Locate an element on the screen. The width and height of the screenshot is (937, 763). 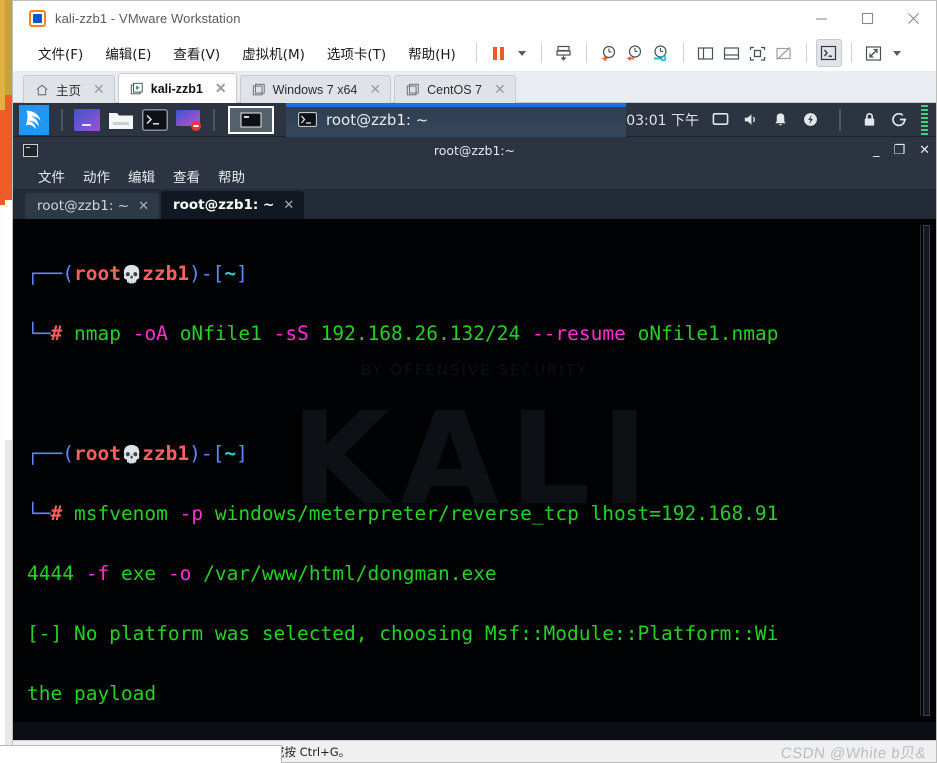
expand-arrows-icon is located at coordinates (874, 53).